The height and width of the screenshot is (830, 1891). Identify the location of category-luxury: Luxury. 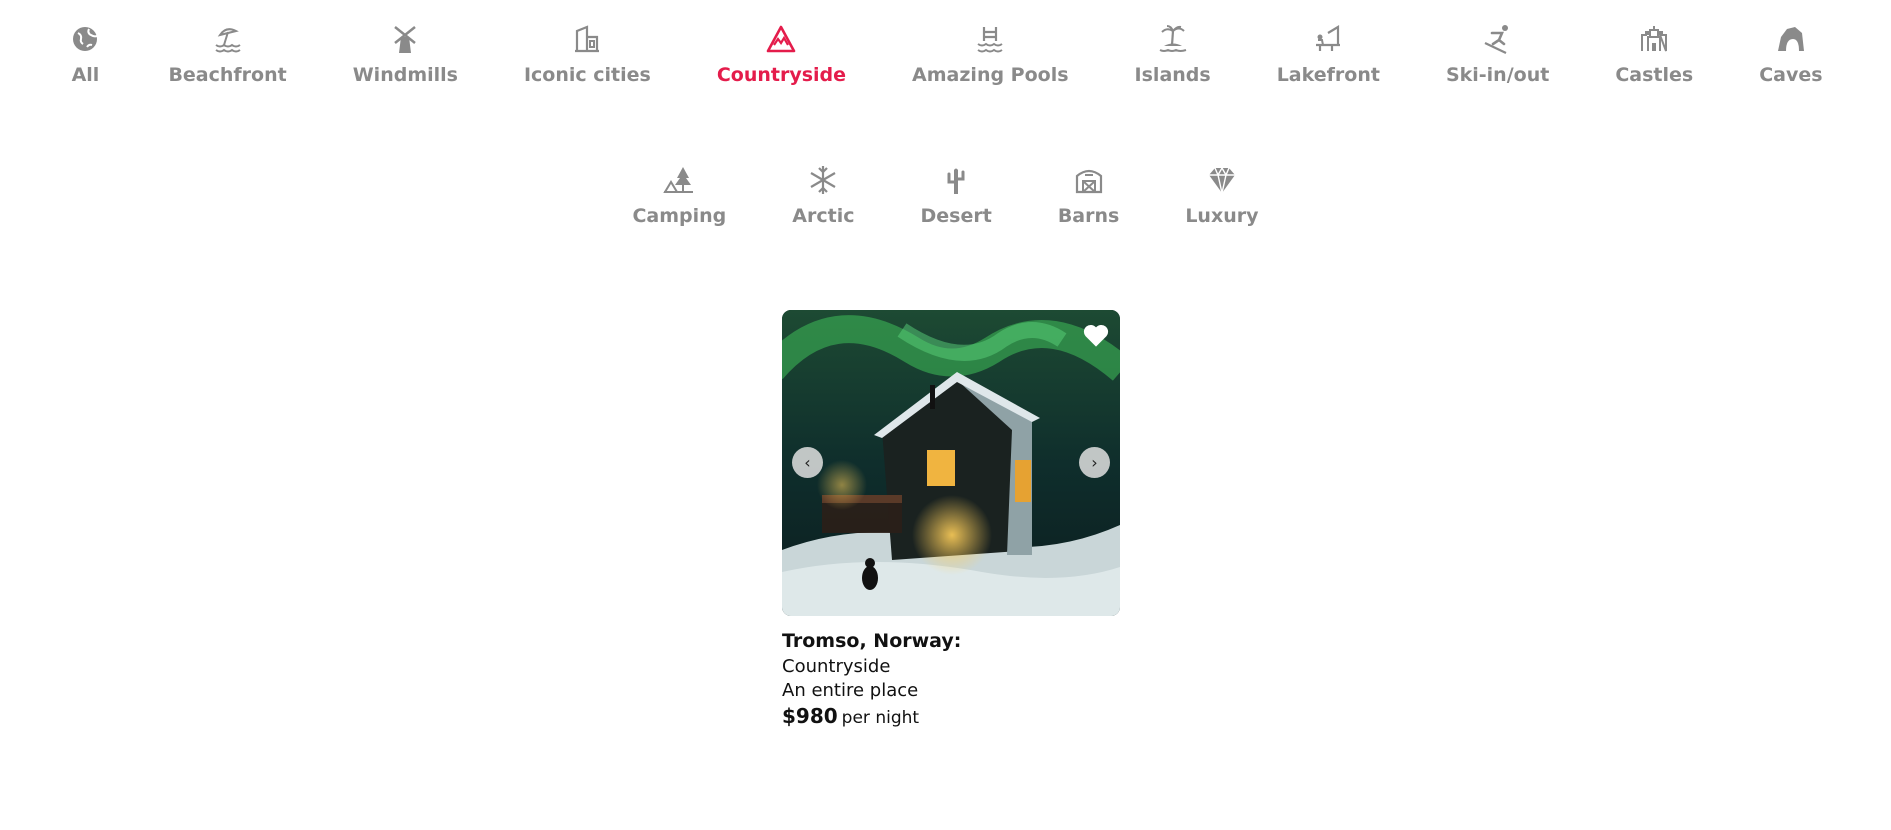
(1222, 195).